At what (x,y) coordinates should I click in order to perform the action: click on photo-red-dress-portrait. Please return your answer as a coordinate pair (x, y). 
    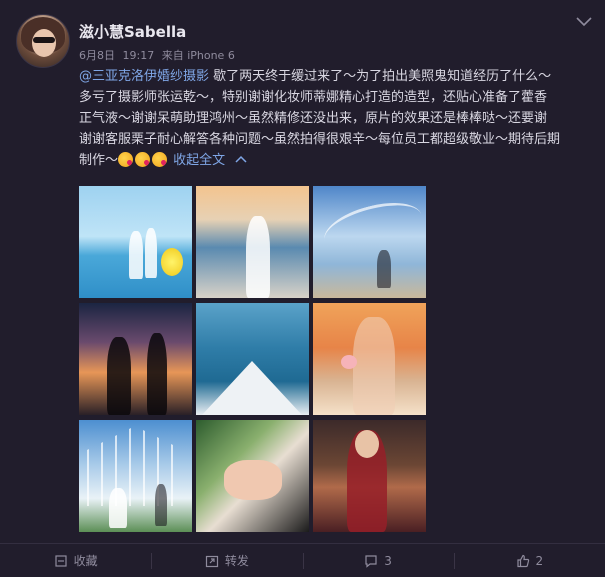
    Looking at the image, I should click on (369, 476).